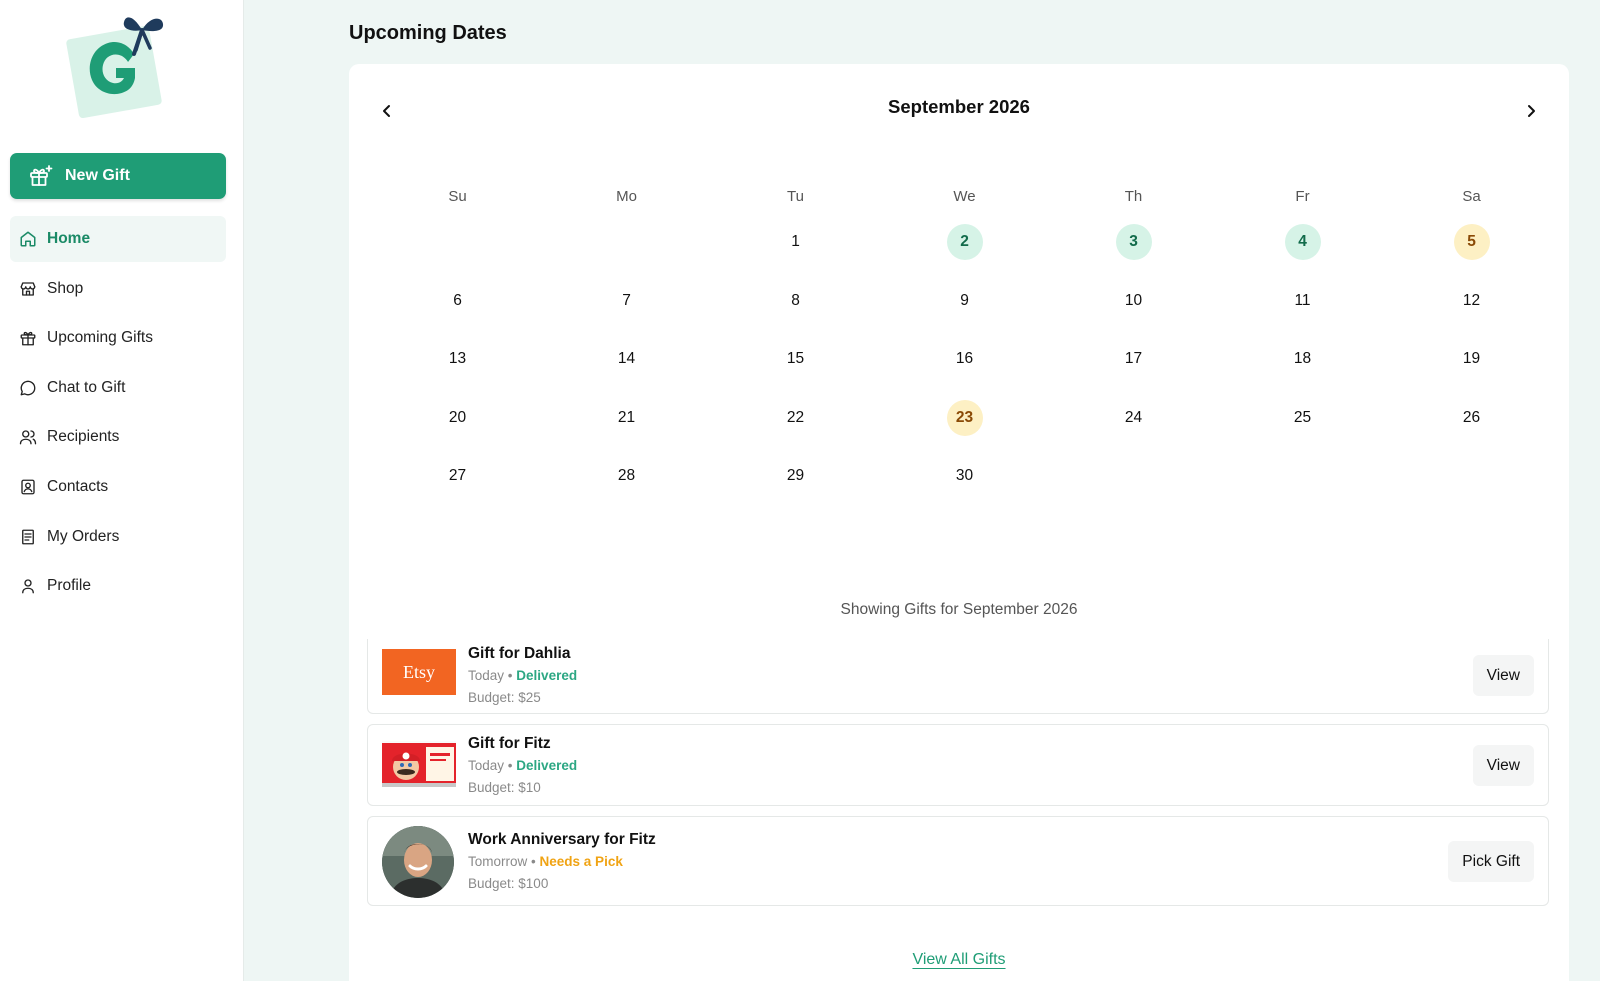  I want to click on calendar-day-cell: 2, so click(964, 242).